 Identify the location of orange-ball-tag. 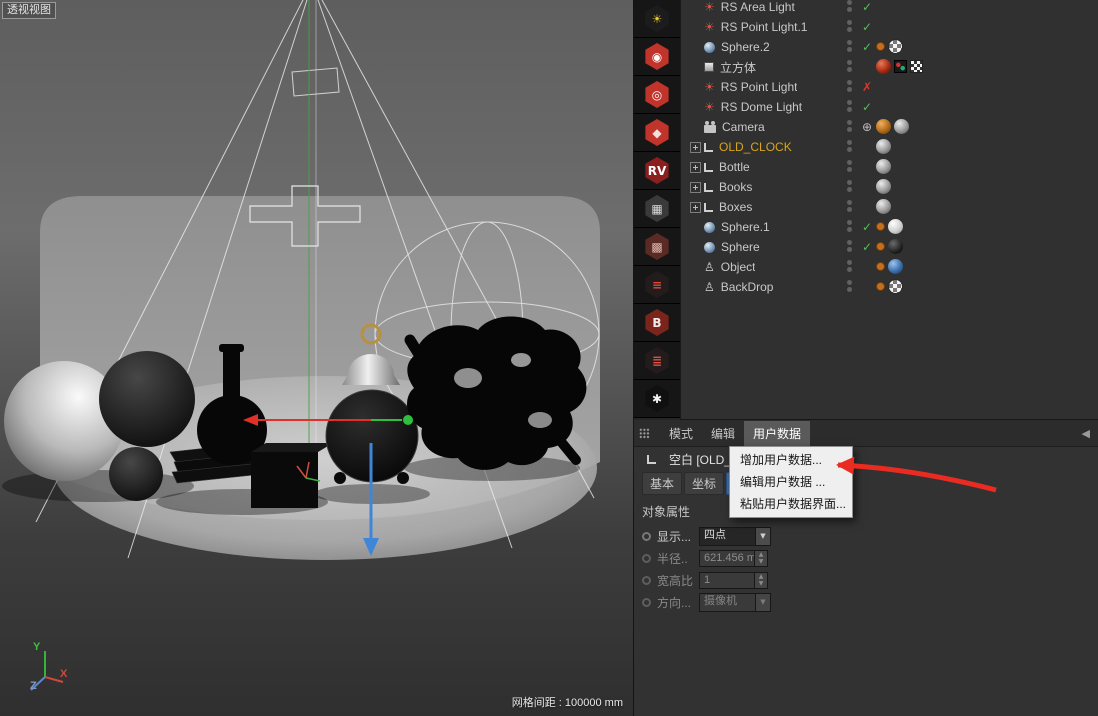
(883, 126).